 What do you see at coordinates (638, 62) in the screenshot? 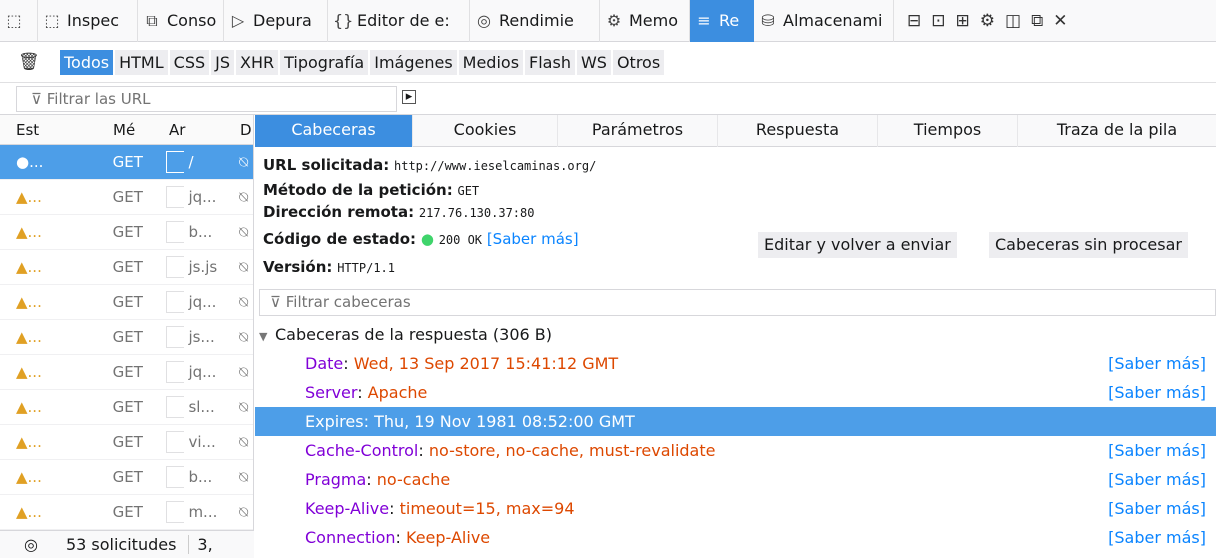
I see `filter-other: Otros` at bounding box center [638, 62].